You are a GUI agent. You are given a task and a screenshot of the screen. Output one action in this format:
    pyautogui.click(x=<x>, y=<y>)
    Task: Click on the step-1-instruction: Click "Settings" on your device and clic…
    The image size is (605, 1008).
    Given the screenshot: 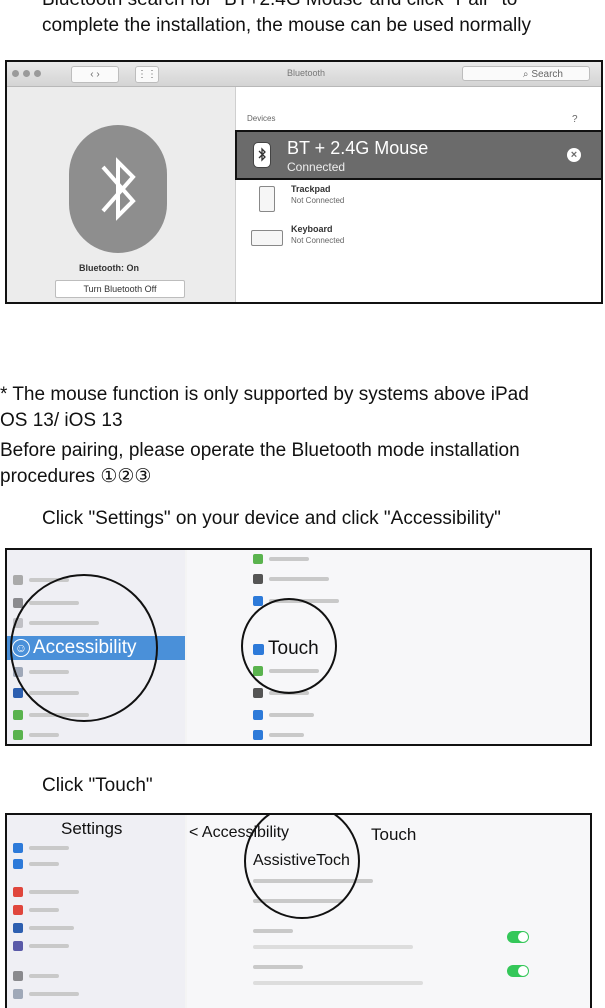 What is the action you would take?
    pyautogui.click(x=271, y=518)
    